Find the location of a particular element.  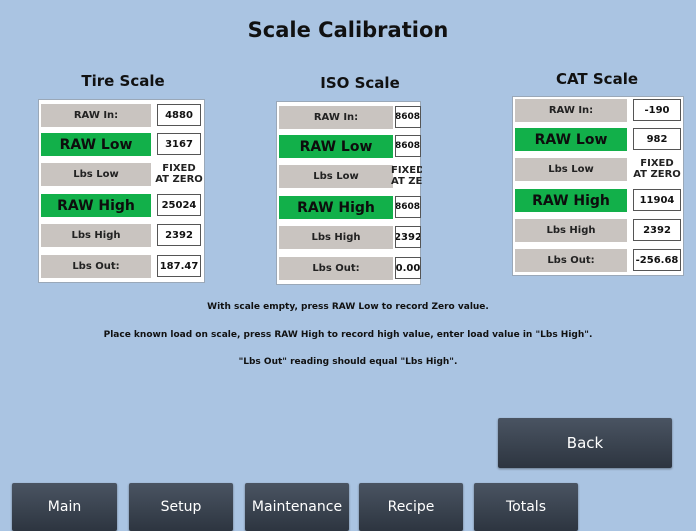

iso-lbs-low-fixed: FIXED AT ZERO is located at coordinates (406, 176).